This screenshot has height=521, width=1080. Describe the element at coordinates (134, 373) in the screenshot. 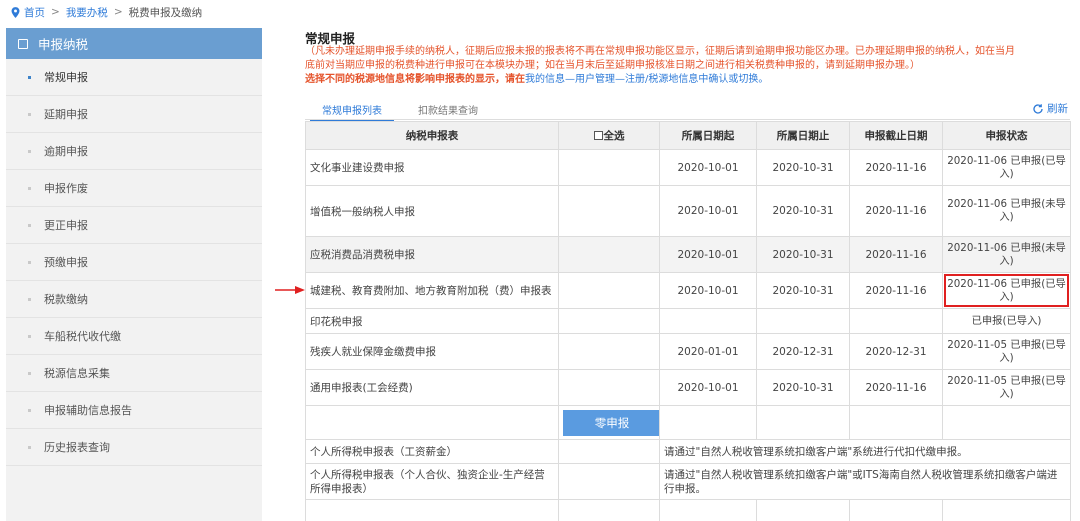

I see `sidebar-item-tax-source-collection: 税源信息采集` at that location.